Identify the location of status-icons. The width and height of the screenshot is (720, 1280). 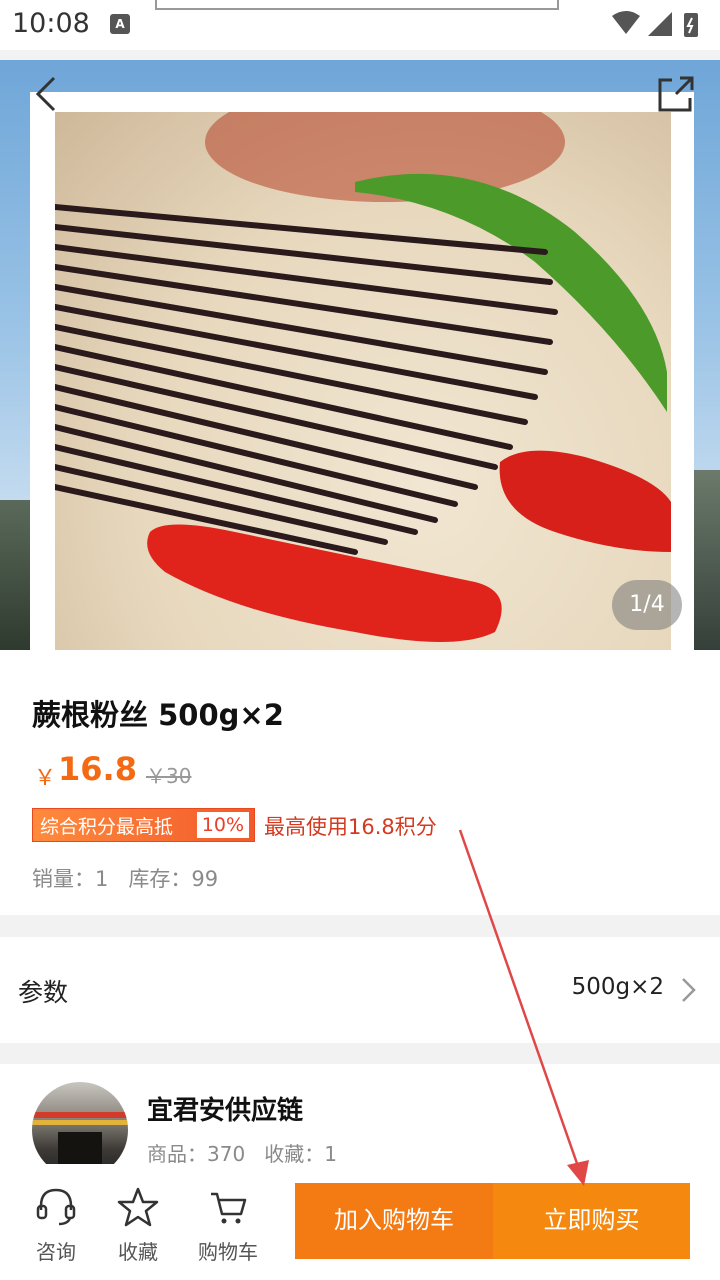
(655, 24).